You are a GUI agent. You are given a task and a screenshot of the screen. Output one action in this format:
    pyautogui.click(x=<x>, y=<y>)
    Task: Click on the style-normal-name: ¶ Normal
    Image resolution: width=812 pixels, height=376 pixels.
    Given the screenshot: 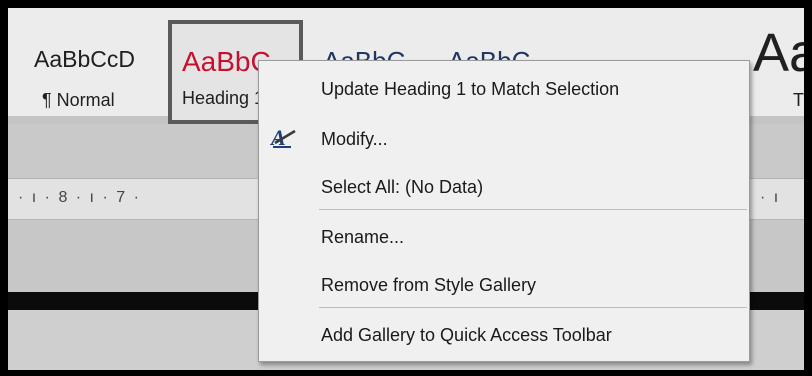 What is the action you would take?
    pyautogui.click(x=78, y=100)
    